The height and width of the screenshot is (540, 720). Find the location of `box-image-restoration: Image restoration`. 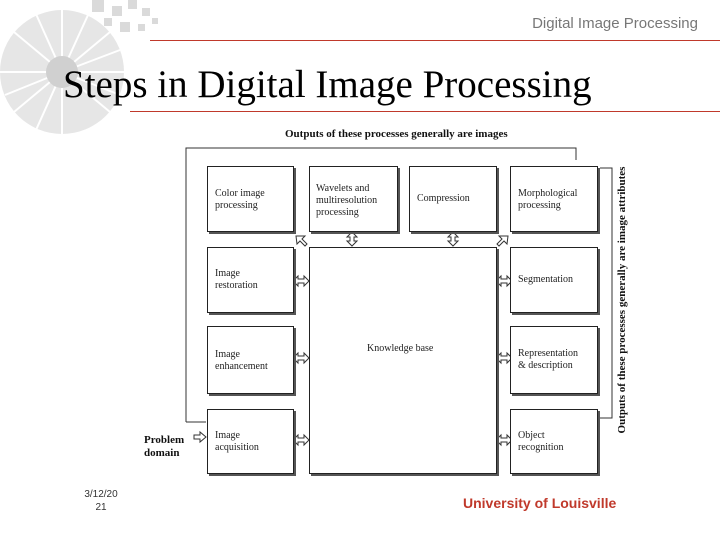

box-image-restoration: Image restoration is located at coordinates (250, 280).